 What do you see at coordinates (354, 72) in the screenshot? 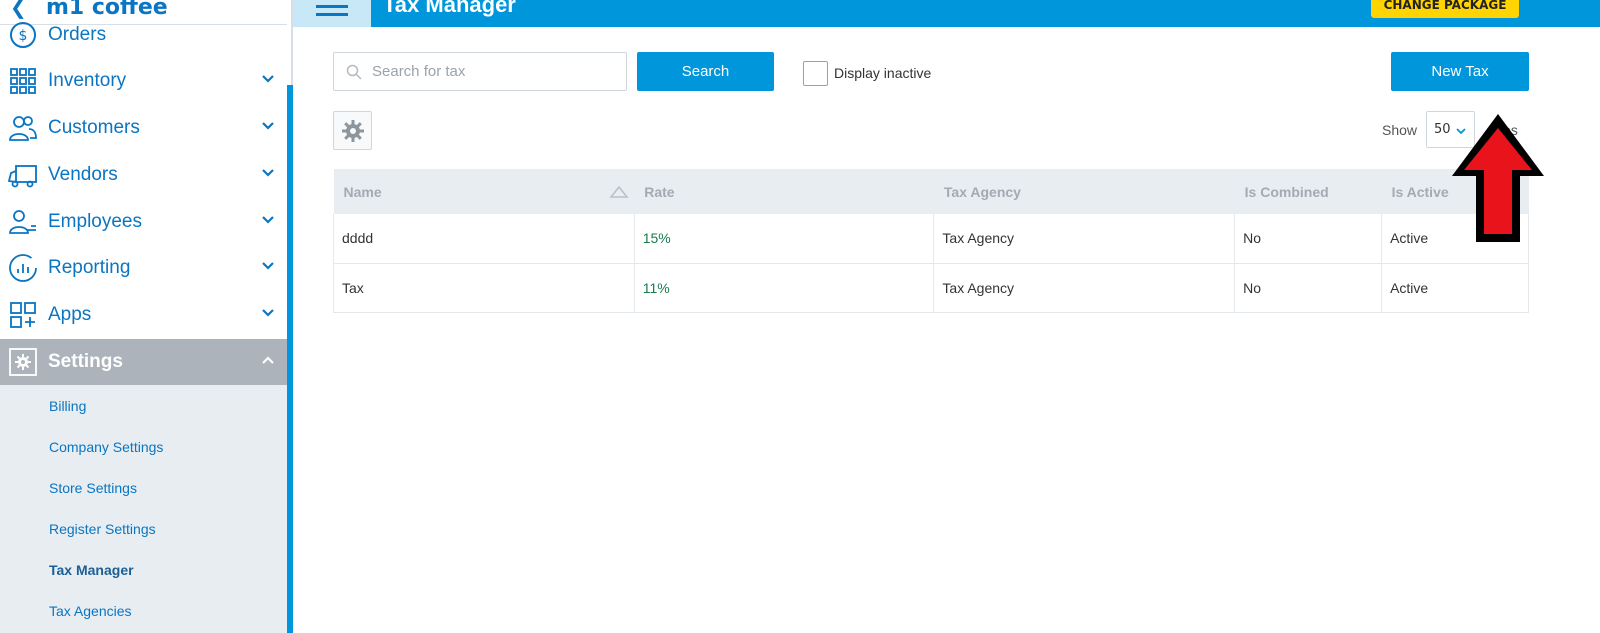
I see `search-icon` at bounding box center [354, 72].